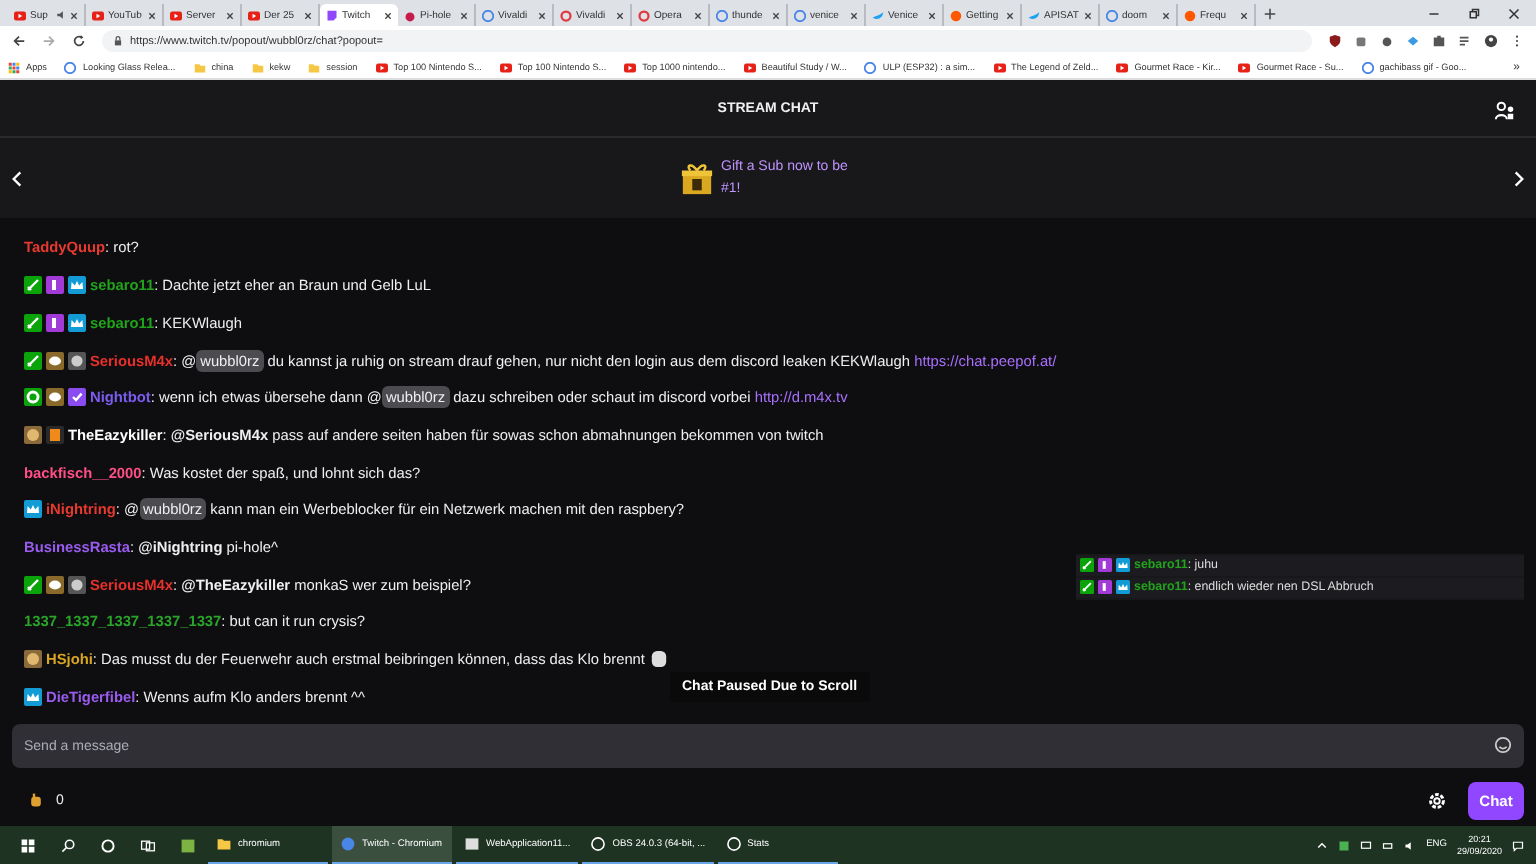  Describe the element at coordinates (14, 67) in the screenshot. I see `grid-icon` at that location.